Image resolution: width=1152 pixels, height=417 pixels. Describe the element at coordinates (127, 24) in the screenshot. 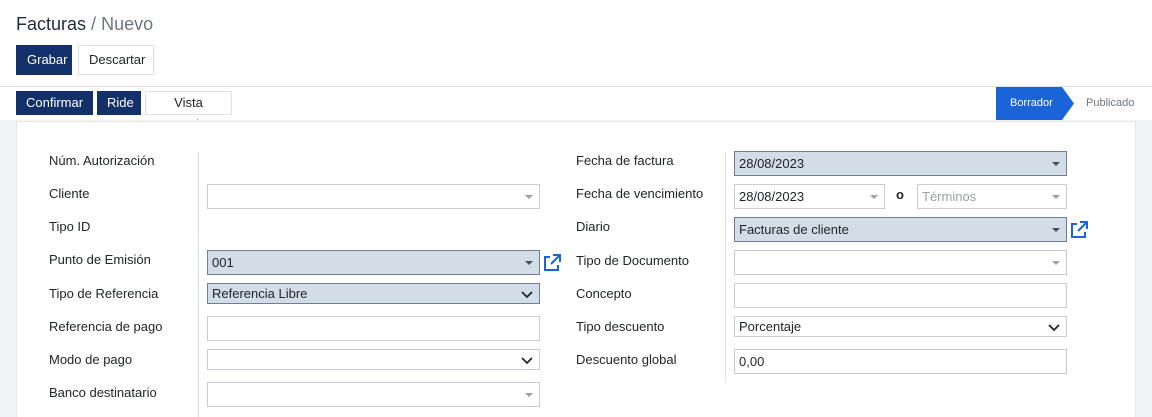

I see `breadcrumb-current: Nuevo` at that location.